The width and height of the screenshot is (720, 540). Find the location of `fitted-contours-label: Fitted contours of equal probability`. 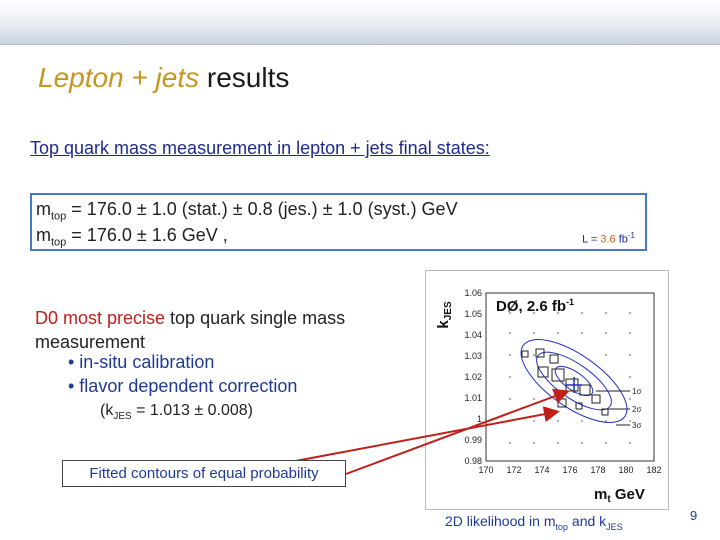

fitted-contours-label: Fitted contours of equal probability is located at coordinates (204, 473).